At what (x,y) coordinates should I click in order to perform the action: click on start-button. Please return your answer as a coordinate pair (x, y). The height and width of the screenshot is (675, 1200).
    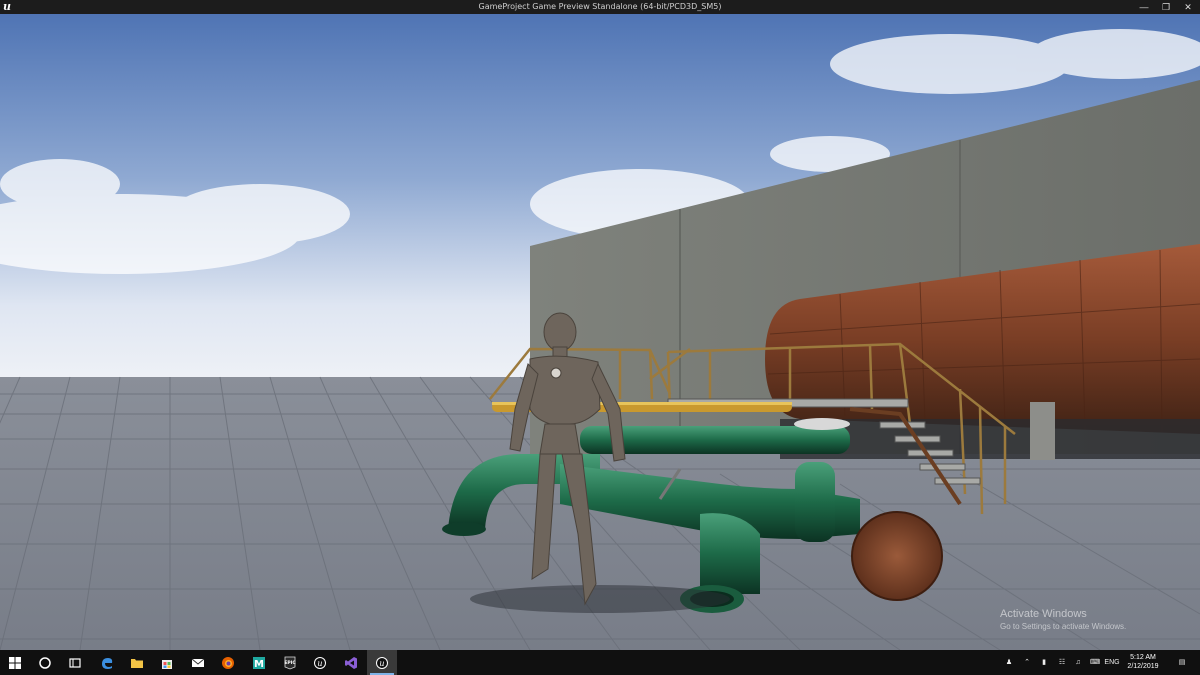
    Looking at the image, I should click on (15, 662).